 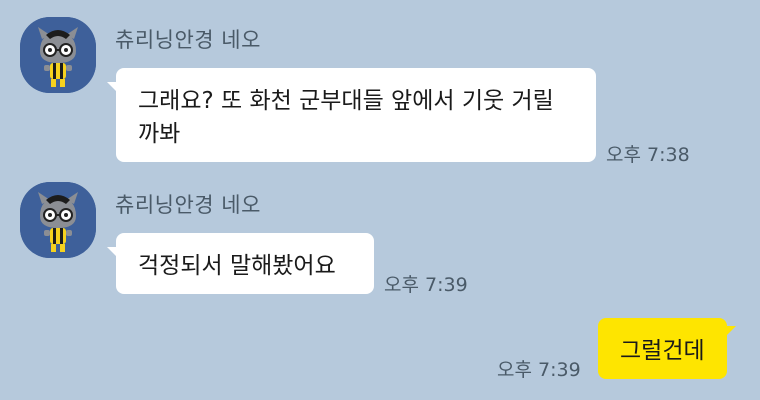 I want to click on message-bubble: 걱정되서 말해봤어요, so click(x=240, y=263).